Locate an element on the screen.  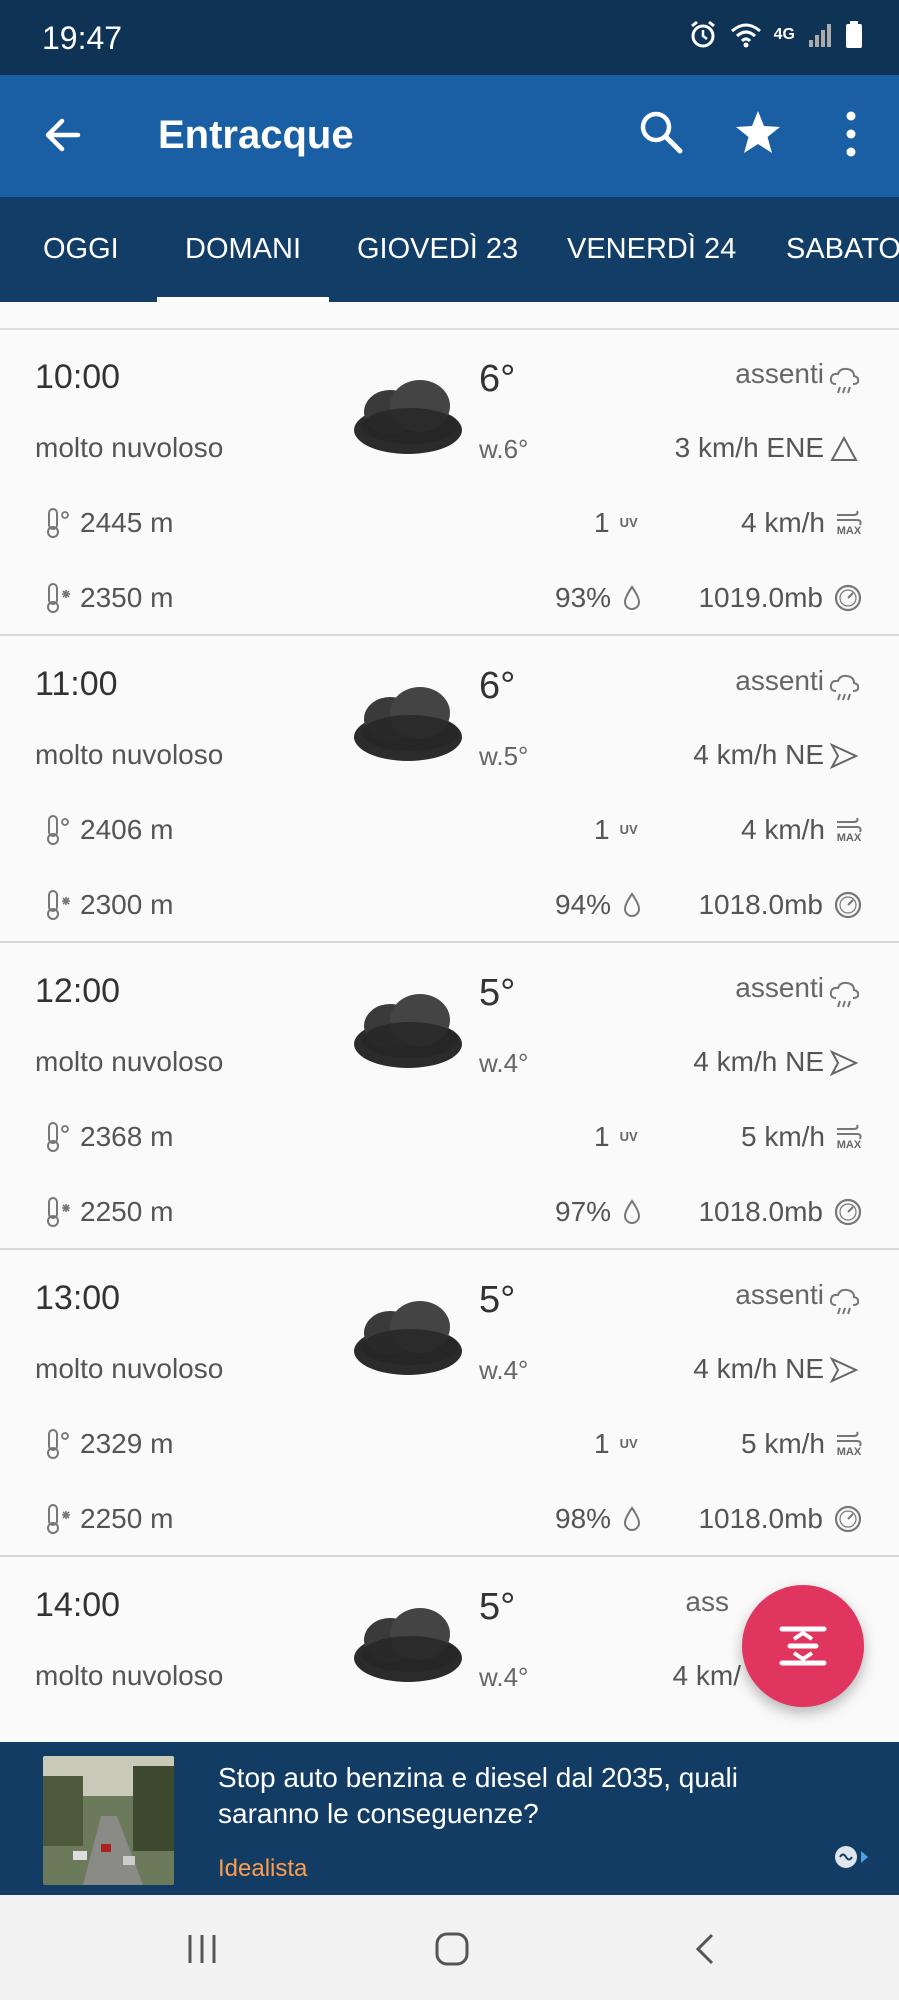
freezing-level: 2368 m is located at coordinates (107, 1137).